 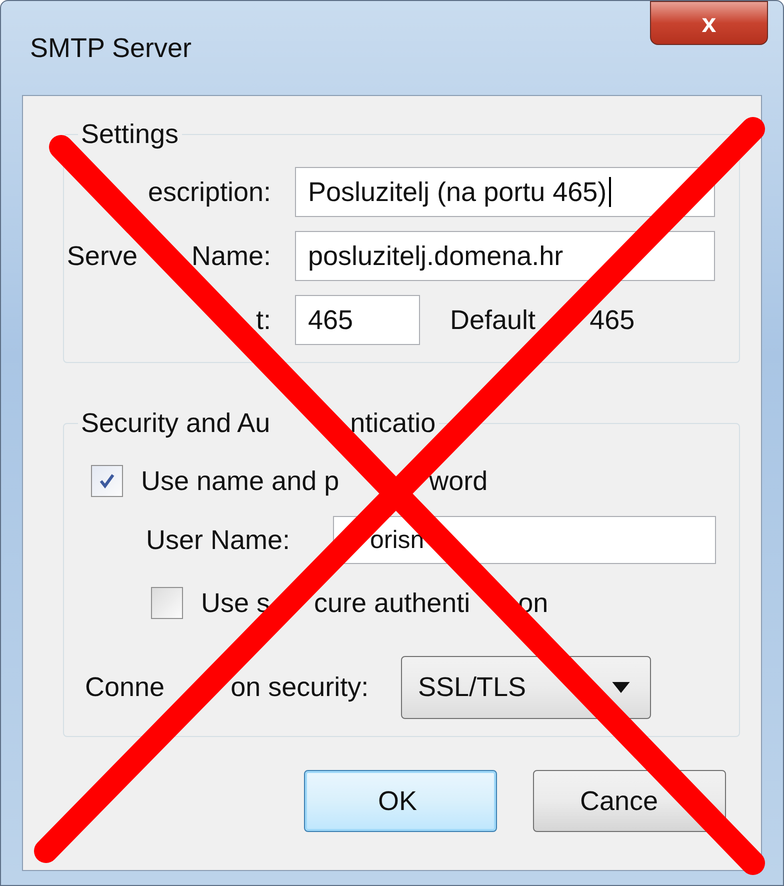 What do you see at coordinates (240, 481) in the screenshot?
I see `checkbox-label: Use name and p` at bounding box center [240, 481].